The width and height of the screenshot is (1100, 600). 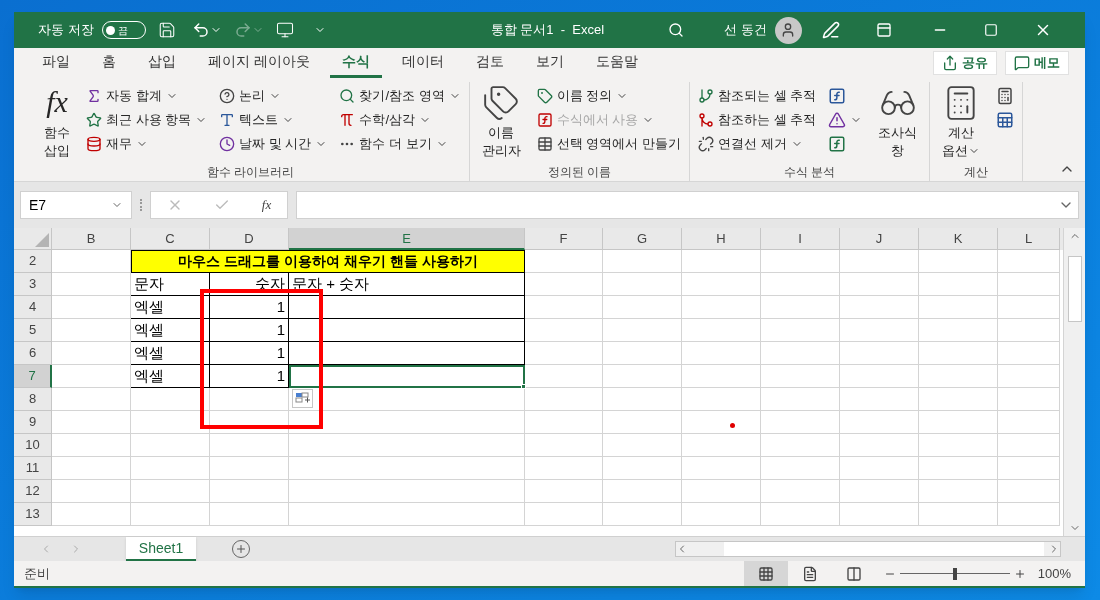 I want to click on zoom-thumb, so click(x=954, y=573).